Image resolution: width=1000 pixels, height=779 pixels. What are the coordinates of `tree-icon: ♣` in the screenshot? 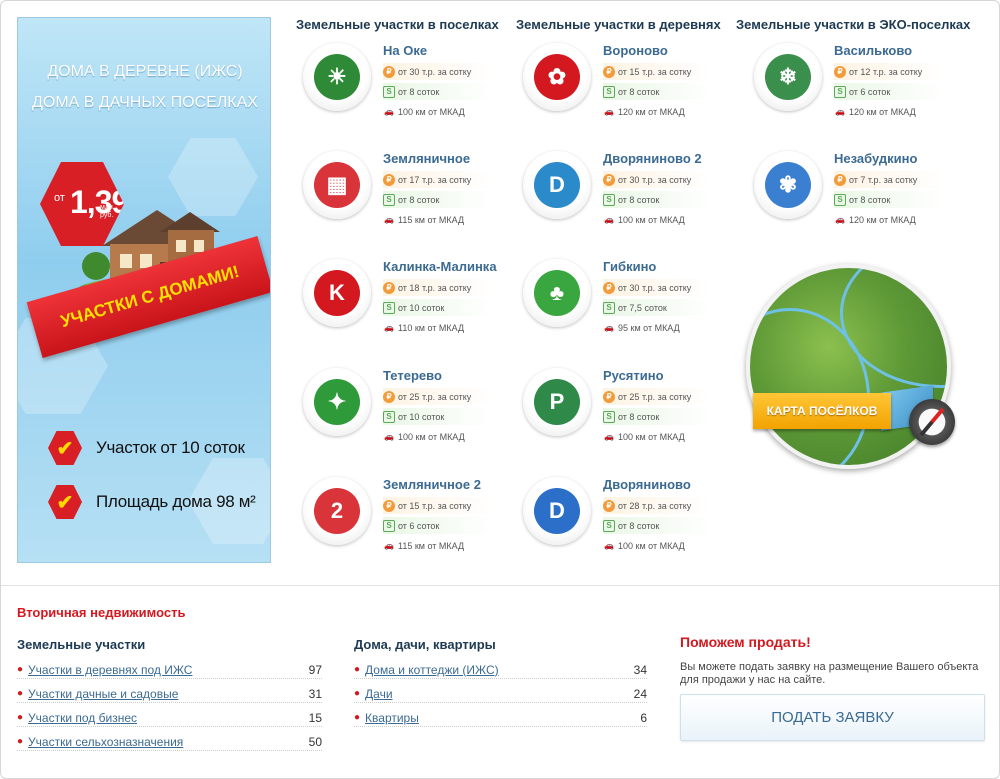 It's located at (557, 293).